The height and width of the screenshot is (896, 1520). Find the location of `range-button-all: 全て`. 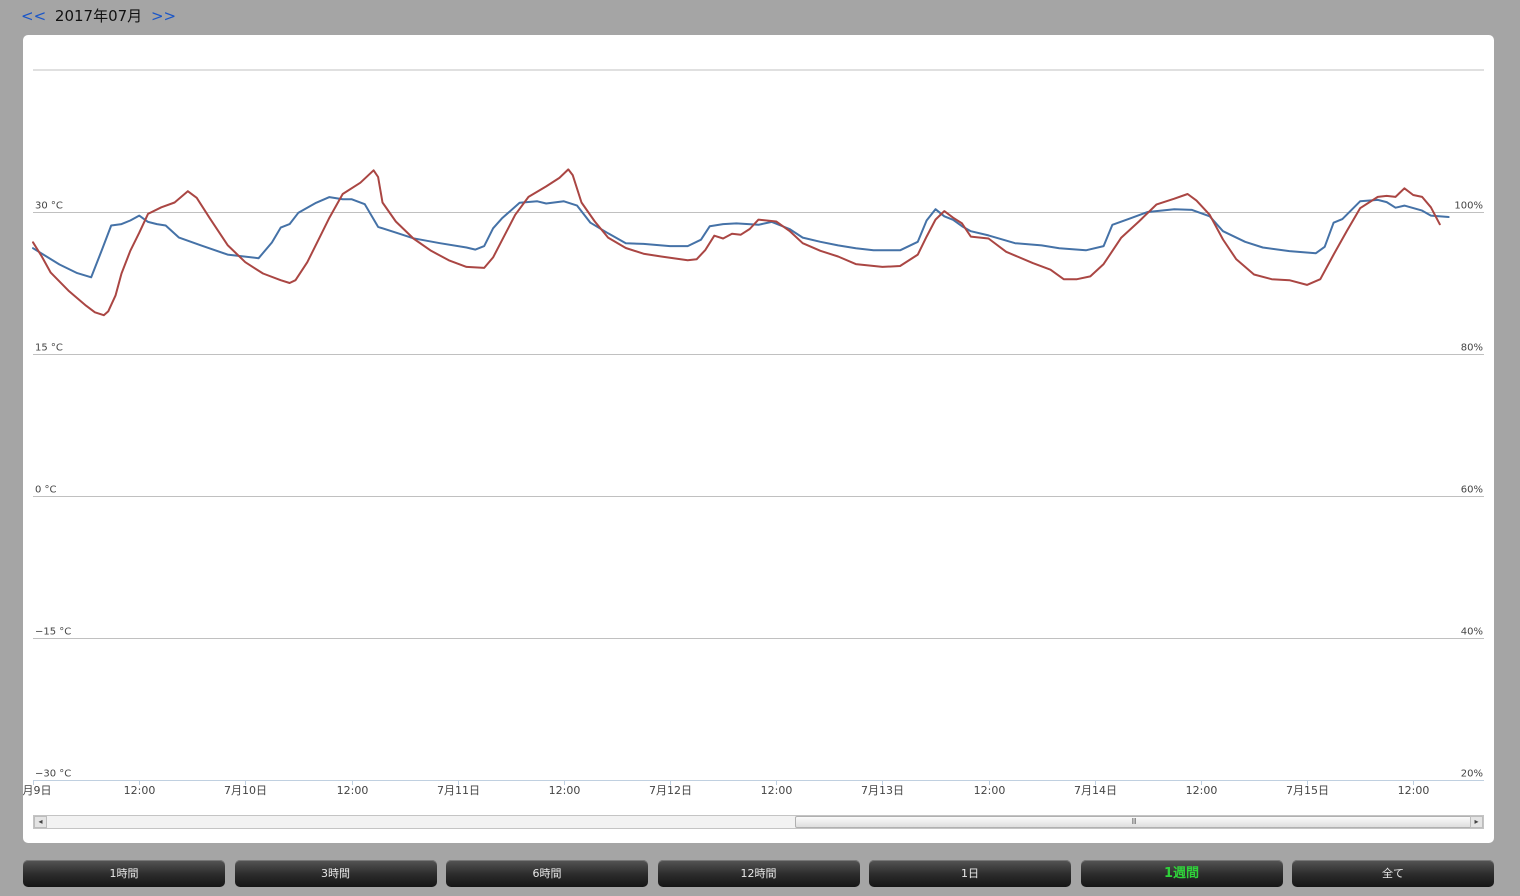

range-button-all: 全て is located at coordinates (1393, 873).